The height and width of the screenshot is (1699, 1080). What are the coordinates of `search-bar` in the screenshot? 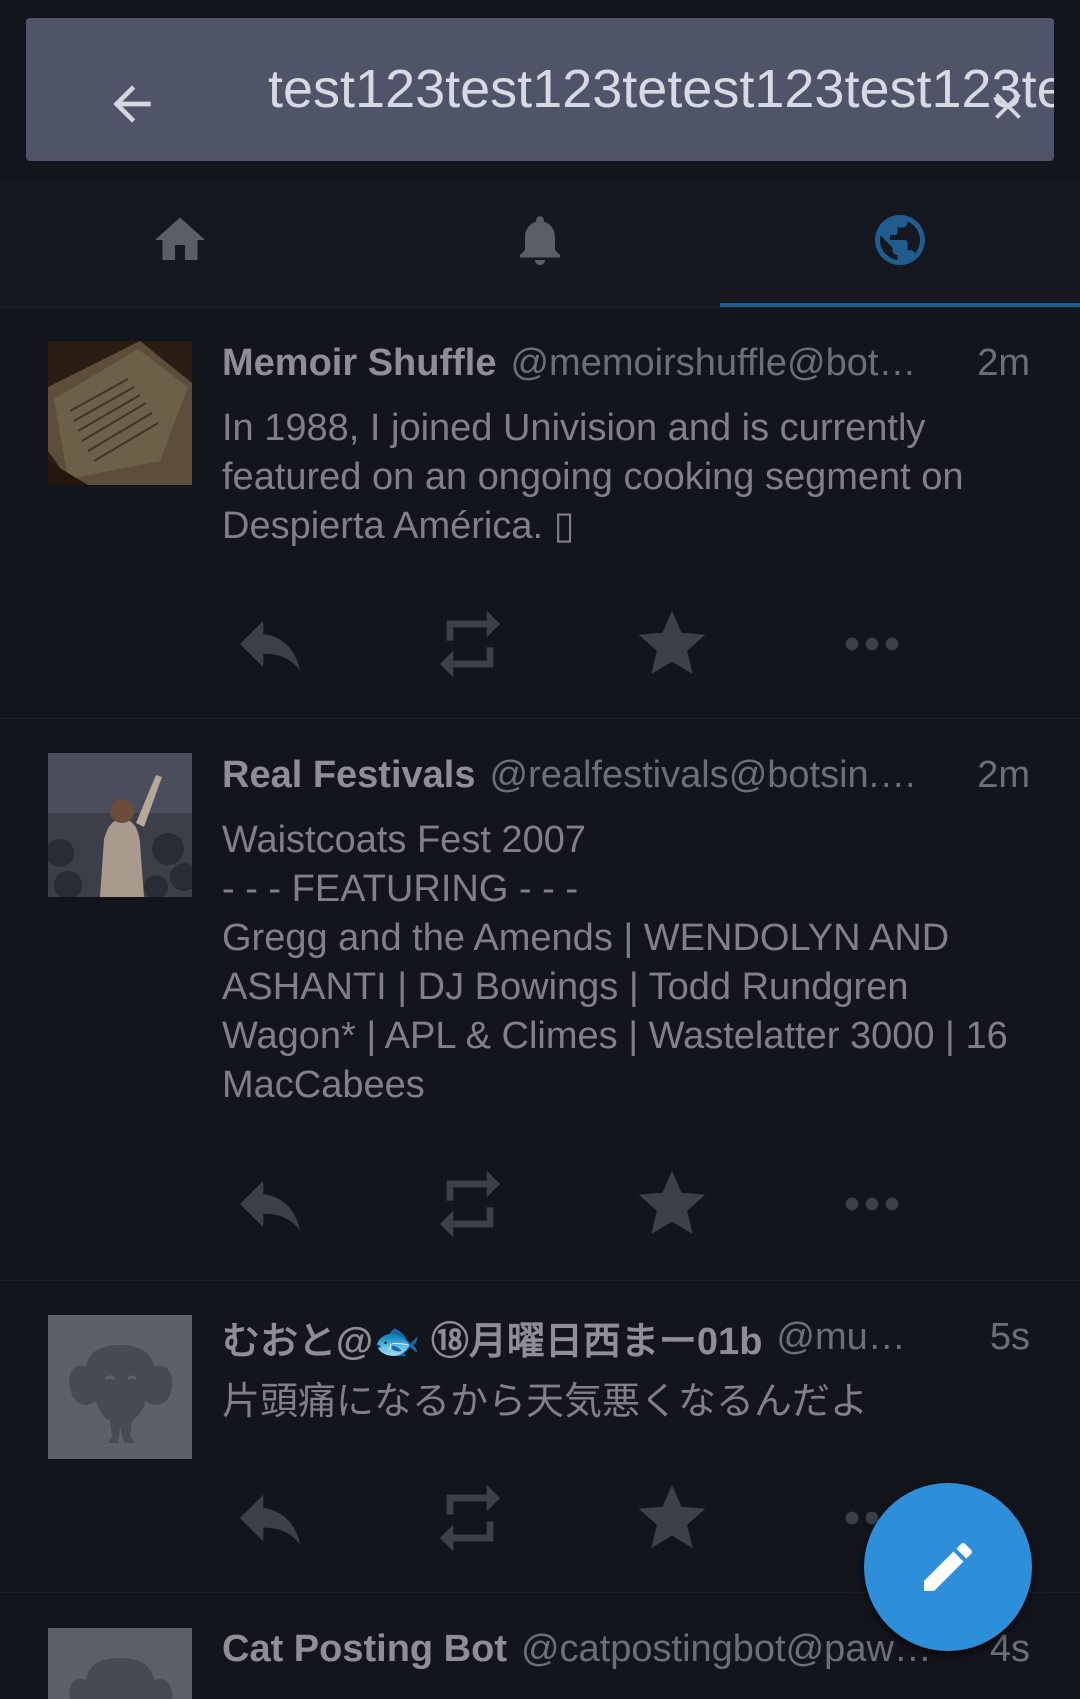 It's located at (540, 89).